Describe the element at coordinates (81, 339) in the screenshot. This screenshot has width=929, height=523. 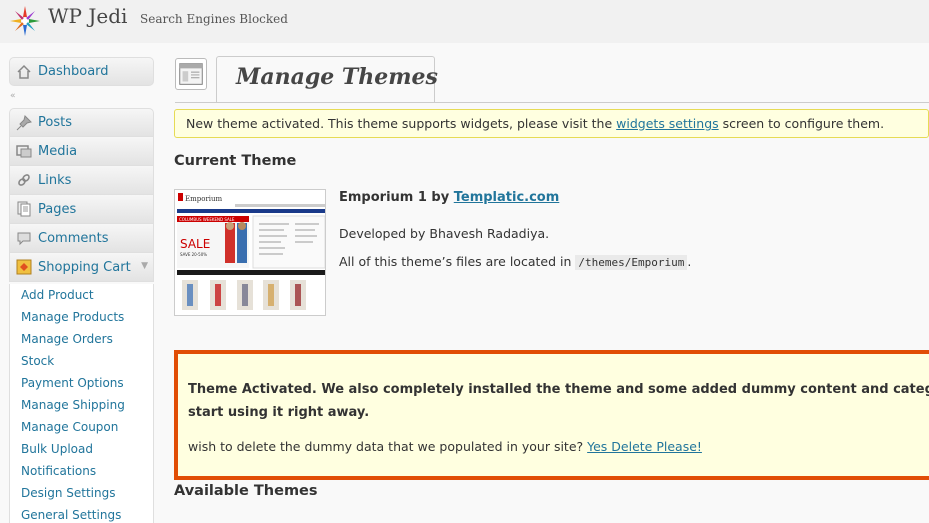
I see `submenu-item-manage-orders: Manage Orders` at that location.